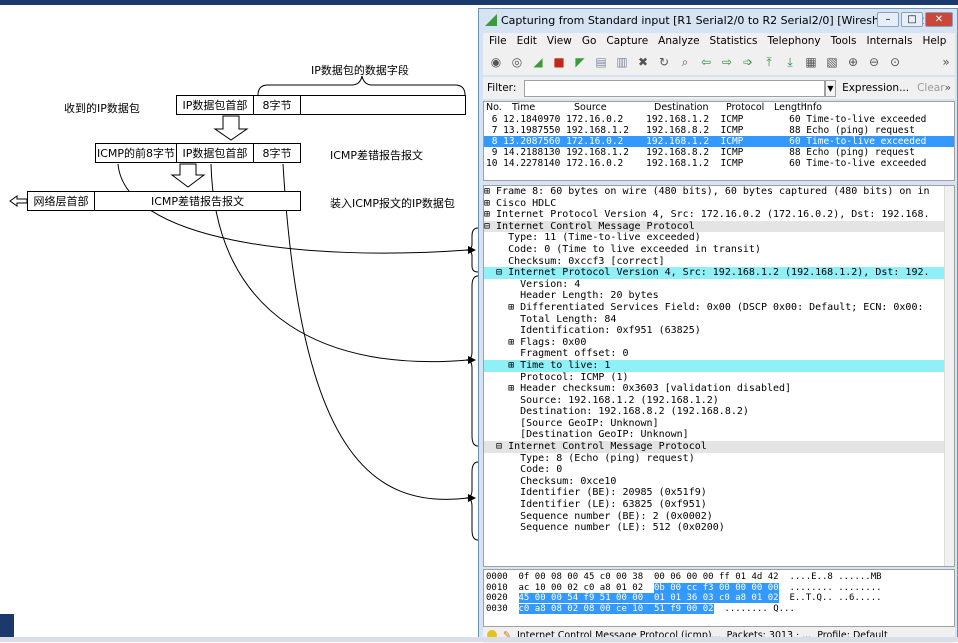  What do you see at coordinates (750, 108) in the screenshot?
I see `col-protocol: Protocol` at bounding box center [750, 108].